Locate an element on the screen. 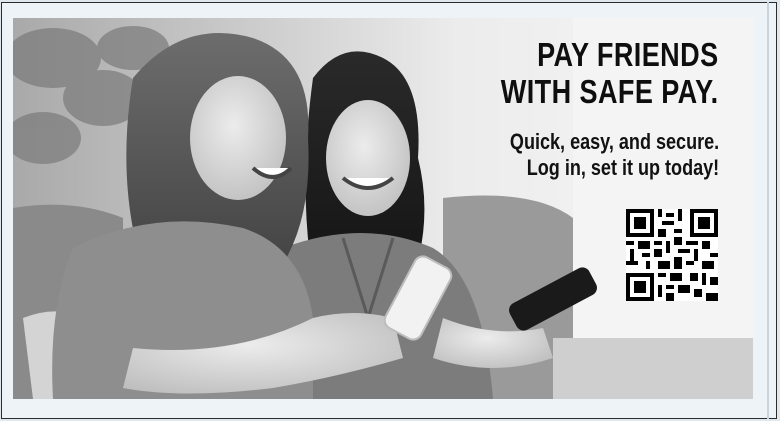 The height and width of the screenshot is (421, 780). headline-line-2: WITH SAFE PAY. is located at coordinates (610, 91).